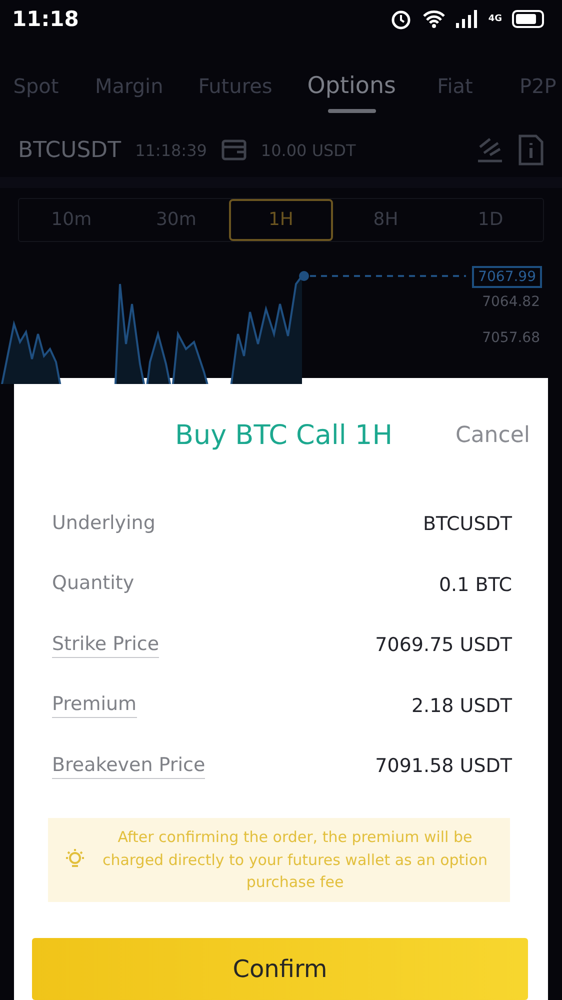 This screenshot has height=1000, width=562. Describe the element at coordinates (233, 150) in the screenshot. I see `wallet-icon` at that location.